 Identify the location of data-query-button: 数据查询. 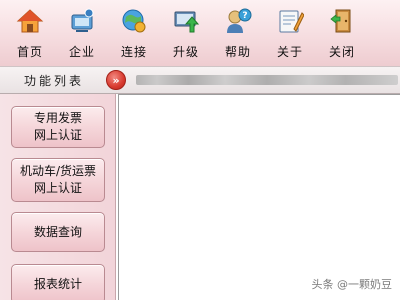
(58, 232).